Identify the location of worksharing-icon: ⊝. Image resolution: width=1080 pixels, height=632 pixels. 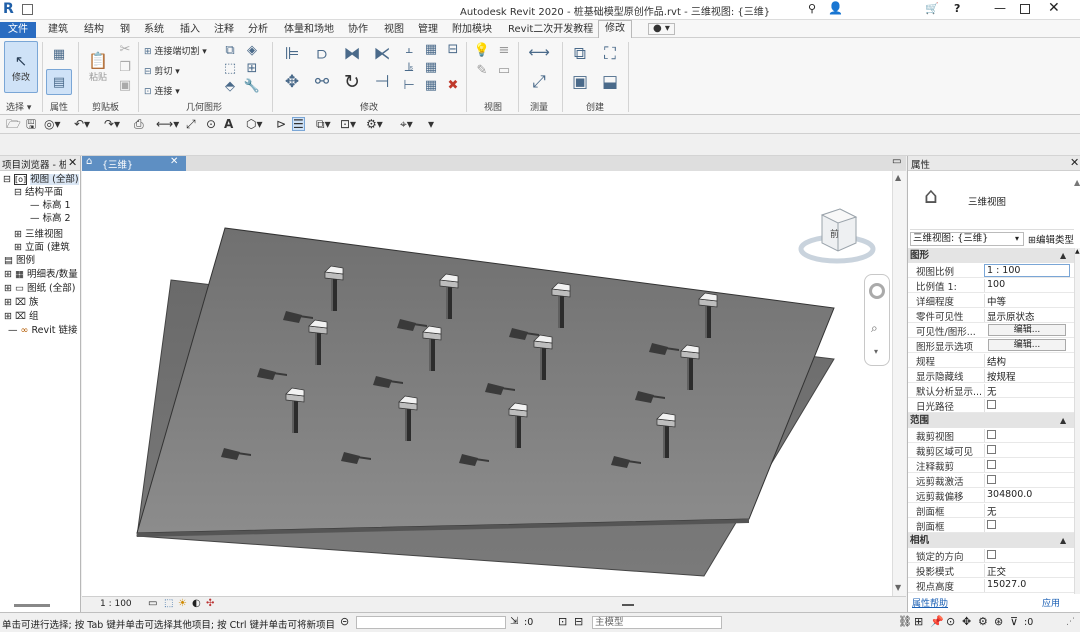
(344, 621).